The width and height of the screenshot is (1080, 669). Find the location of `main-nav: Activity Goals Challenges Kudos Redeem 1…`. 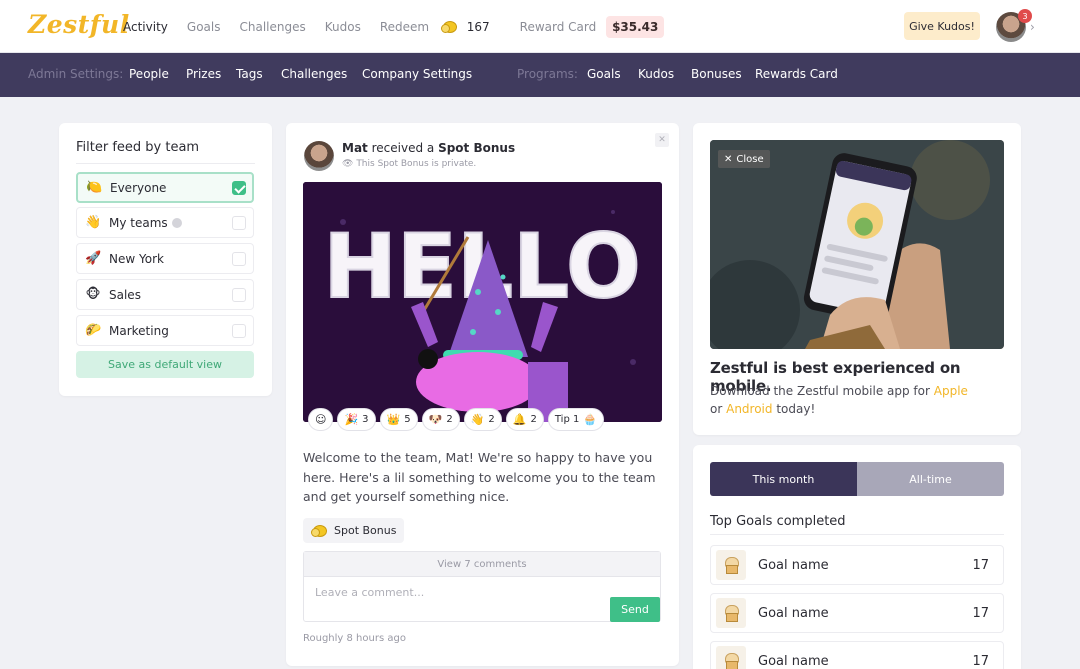

main-nav: Activity Goals Challenges Kudos Redeem 1… is located at coordinates (403, 26).